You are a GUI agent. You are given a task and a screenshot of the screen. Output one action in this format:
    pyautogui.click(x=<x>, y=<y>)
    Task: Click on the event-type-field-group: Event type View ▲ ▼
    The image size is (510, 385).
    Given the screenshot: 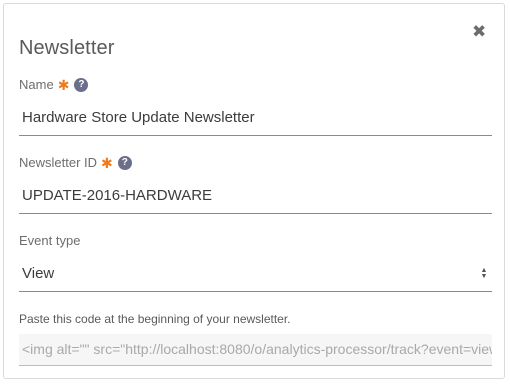 What is the action you would take?
    pyautogui.click(x=255, y=262)
    